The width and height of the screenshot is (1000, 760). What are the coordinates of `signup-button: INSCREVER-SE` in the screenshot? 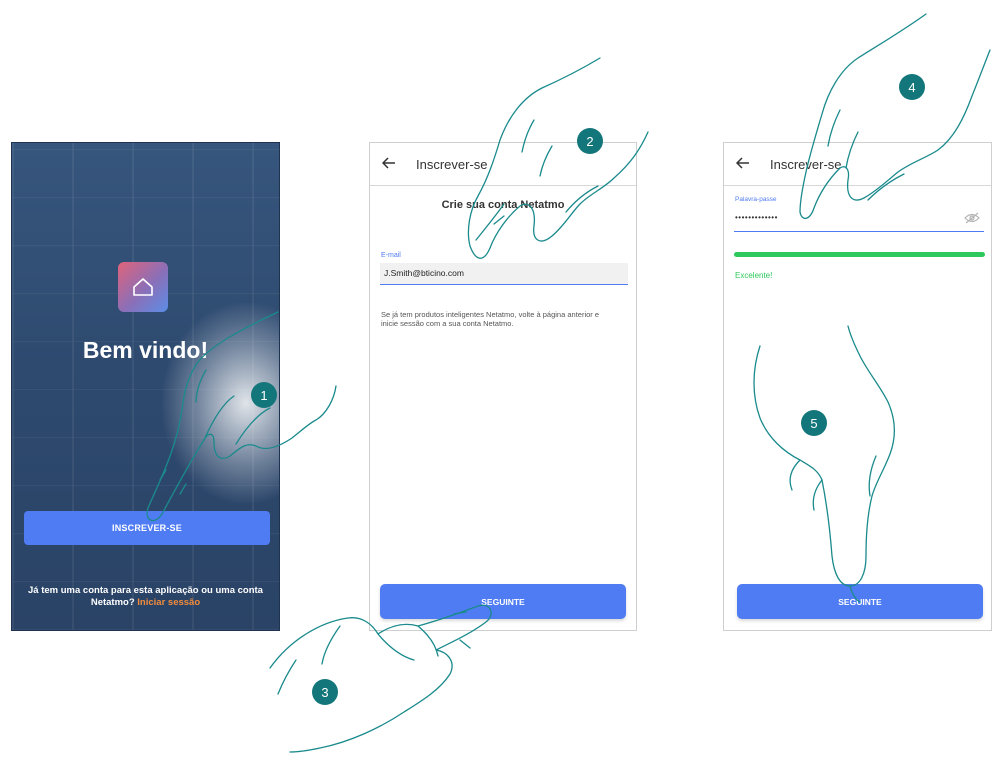 It's located at (147, 528).